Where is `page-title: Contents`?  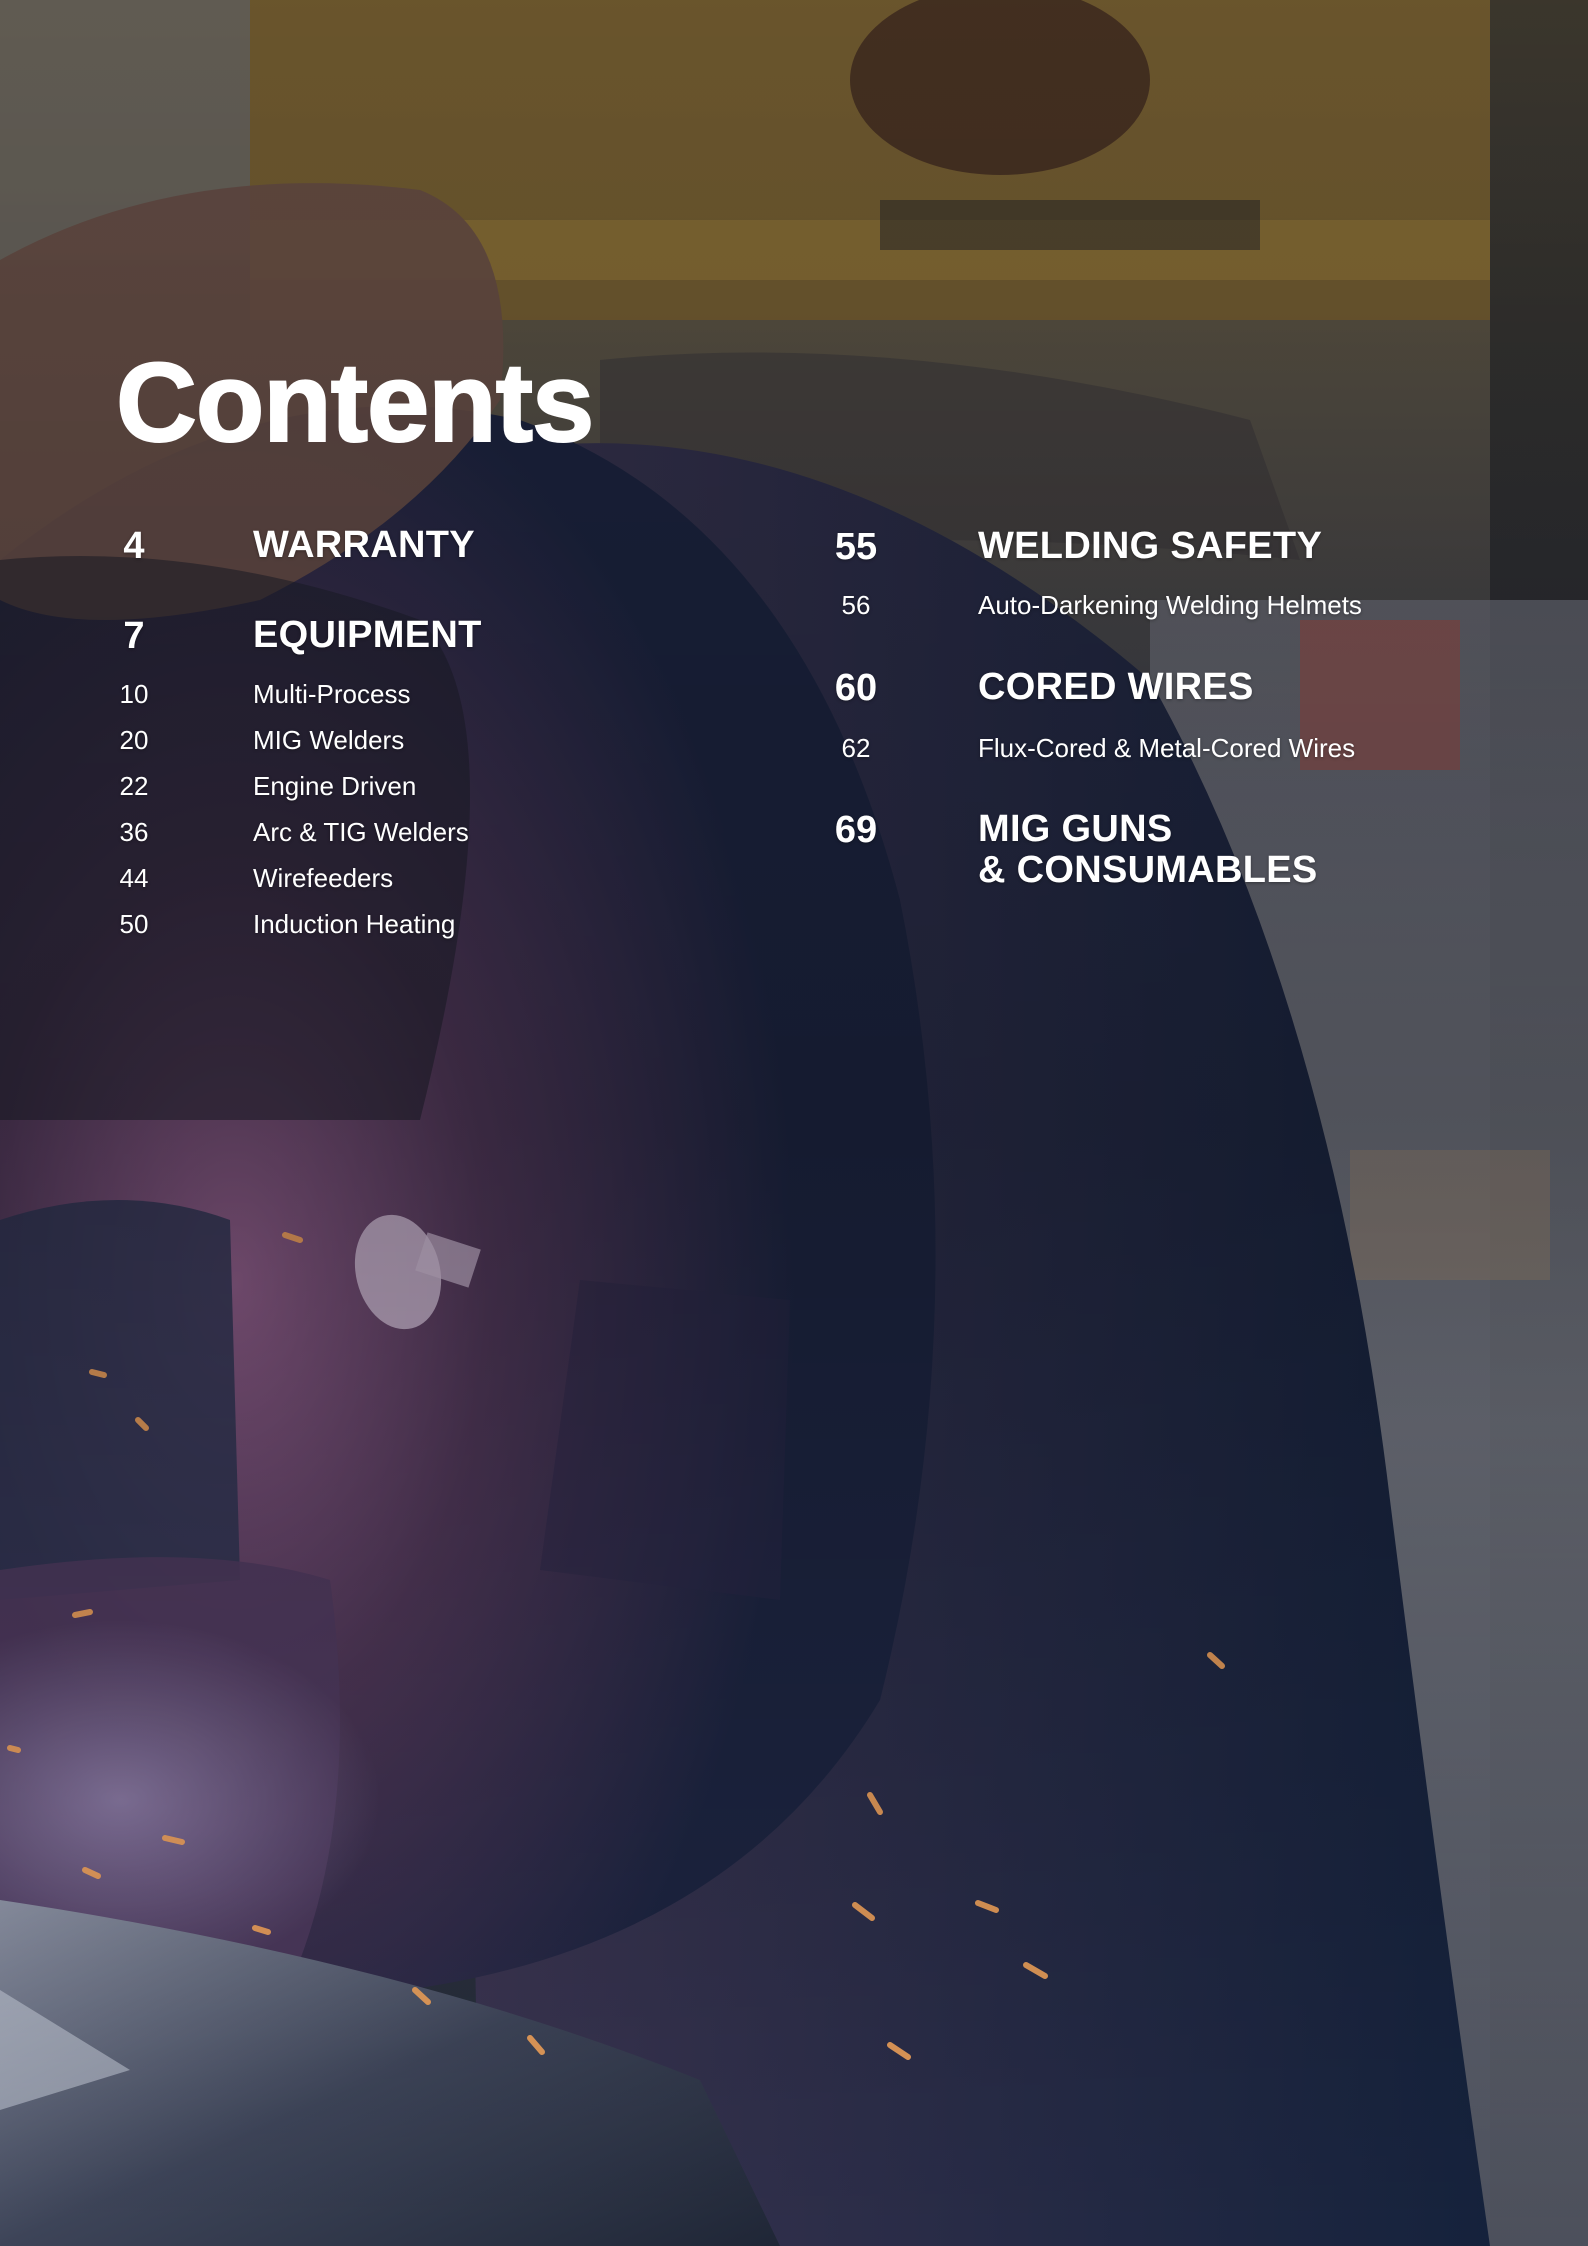
page-title: Contents is located at coordinates (355, 402).